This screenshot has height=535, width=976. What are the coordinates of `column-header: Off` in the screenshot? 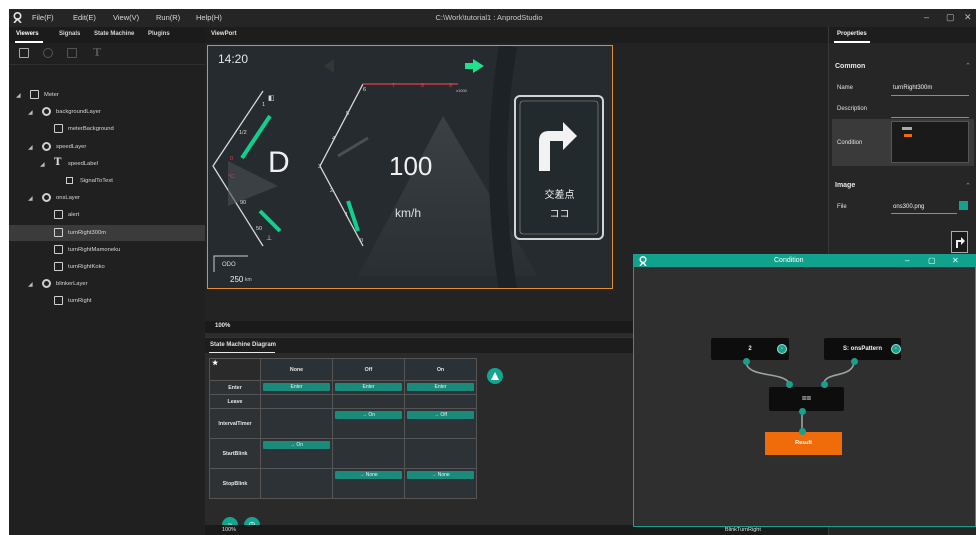 It's located at (368, 369).